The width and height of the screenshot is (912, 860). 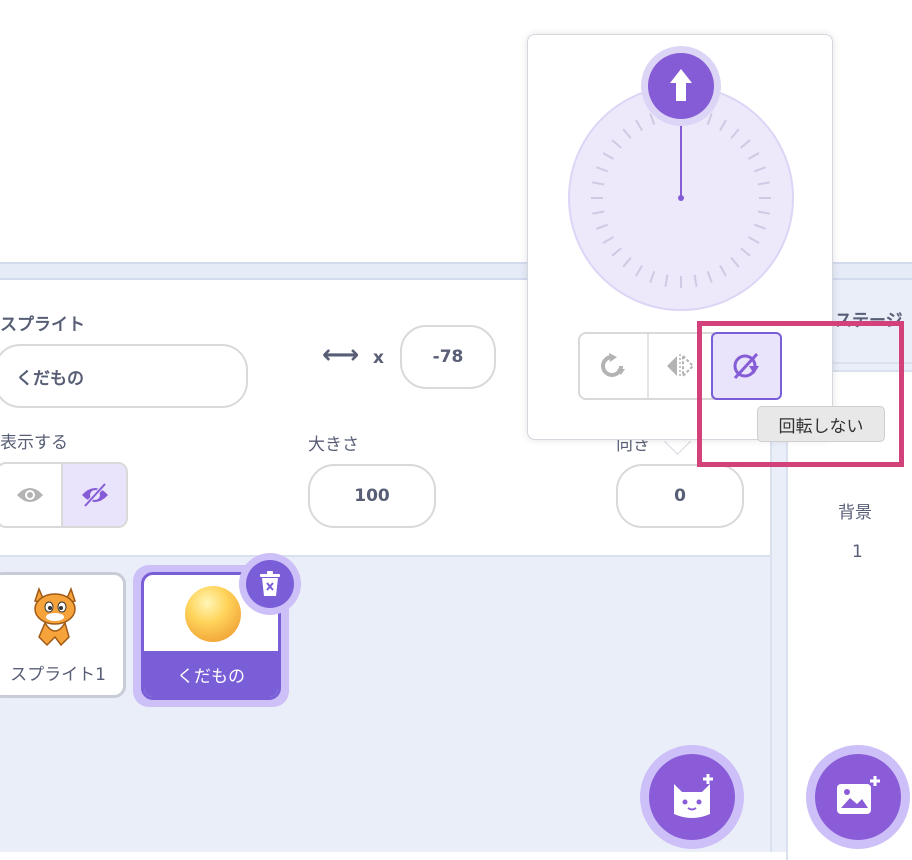 I want to click on show-label: 表示する, so click(x=34, y=443).